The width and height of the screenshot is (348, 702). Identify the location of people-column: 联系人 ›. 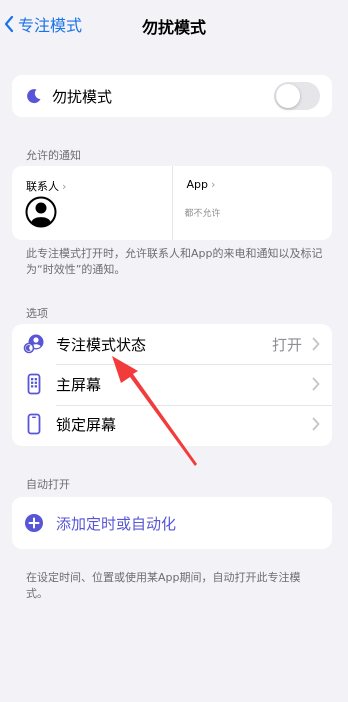
(92, 203).